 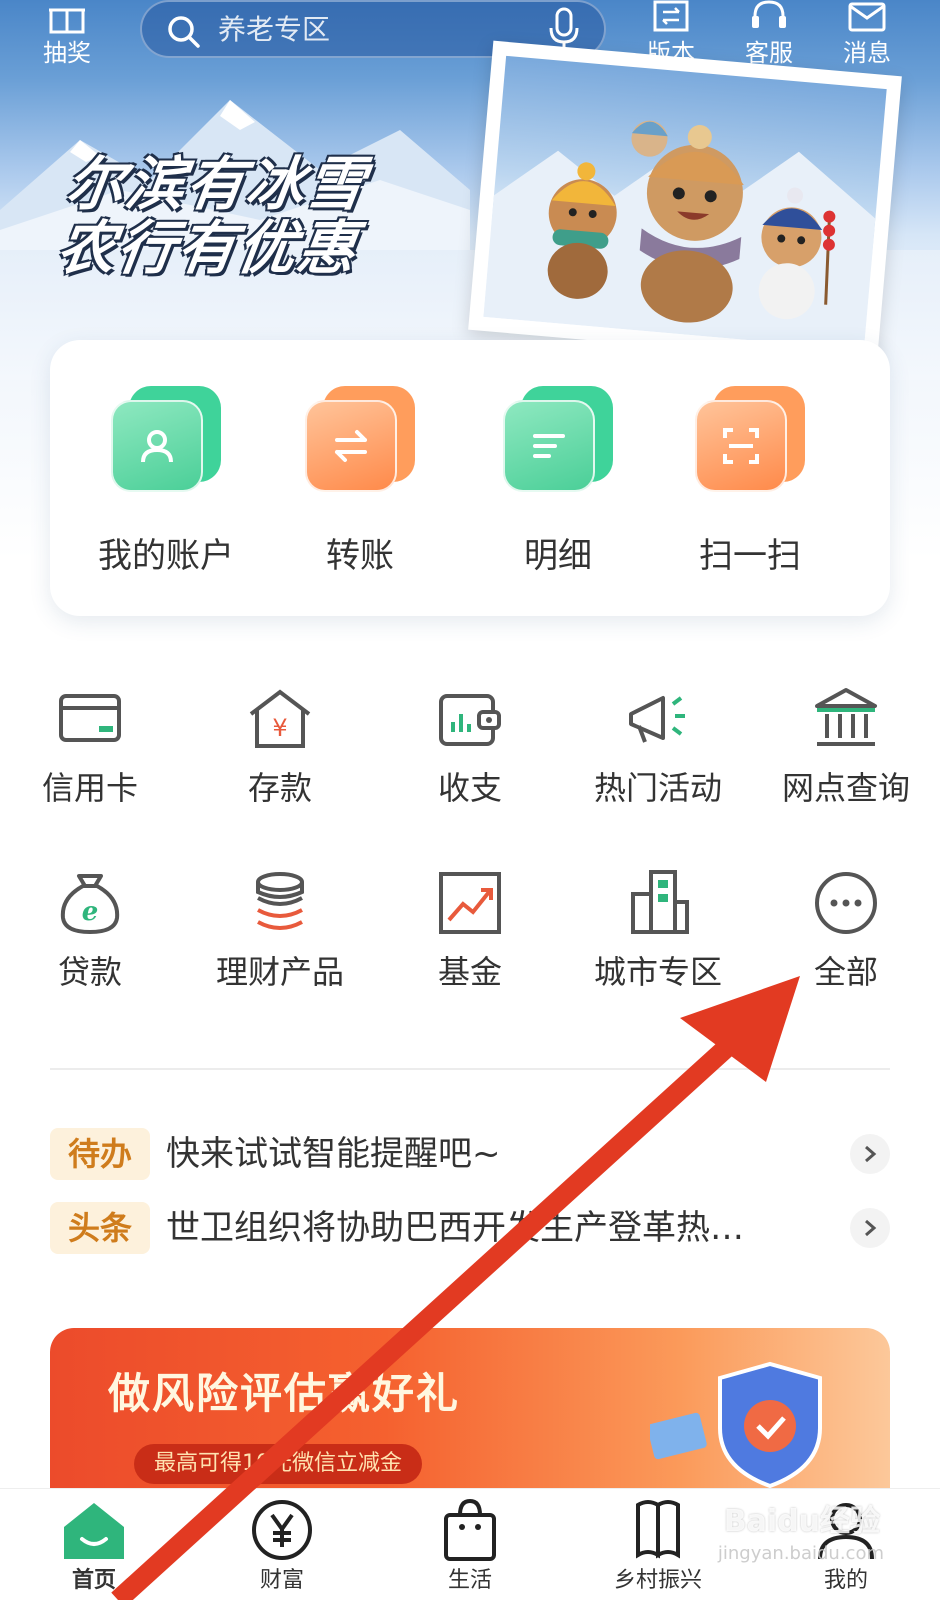 I want to click on top-bar: 抽奖 养老专区 版本 客服 消息, so click(x=470, y=36).